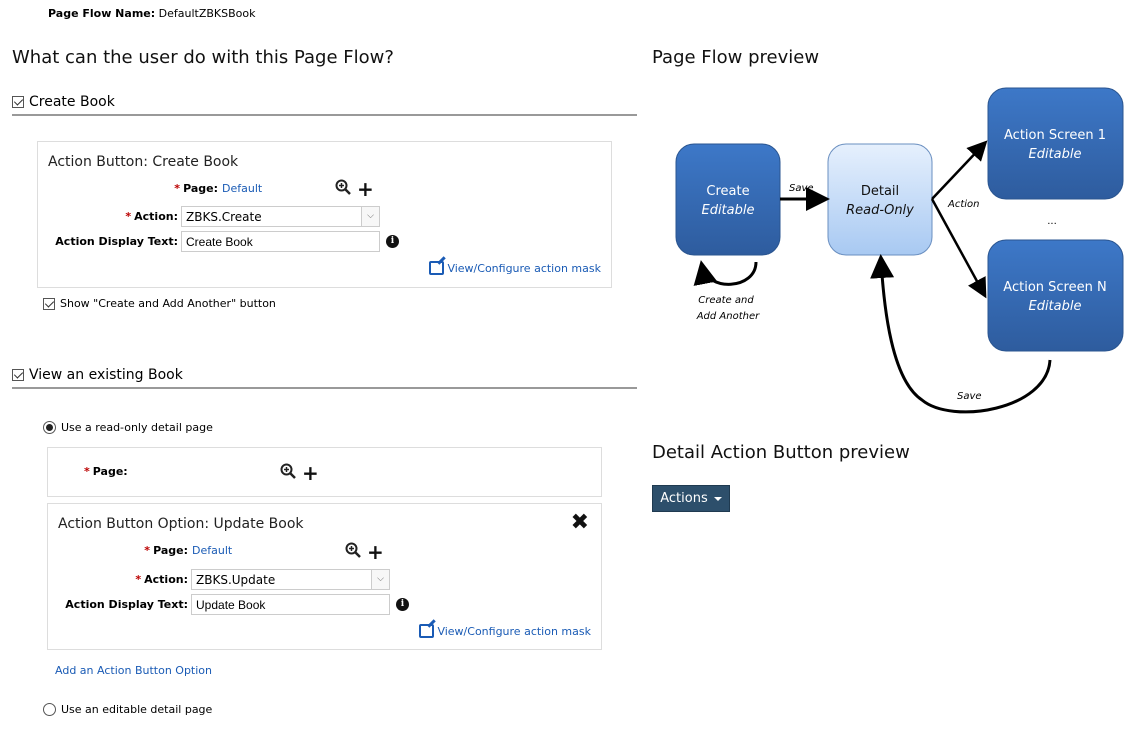 The width and height of the screenshot is (1145, 732). Describe the element at coordinates (290, 579) in the screenshot. I see `action-select: ZBKS.Update ⌵` at that location.